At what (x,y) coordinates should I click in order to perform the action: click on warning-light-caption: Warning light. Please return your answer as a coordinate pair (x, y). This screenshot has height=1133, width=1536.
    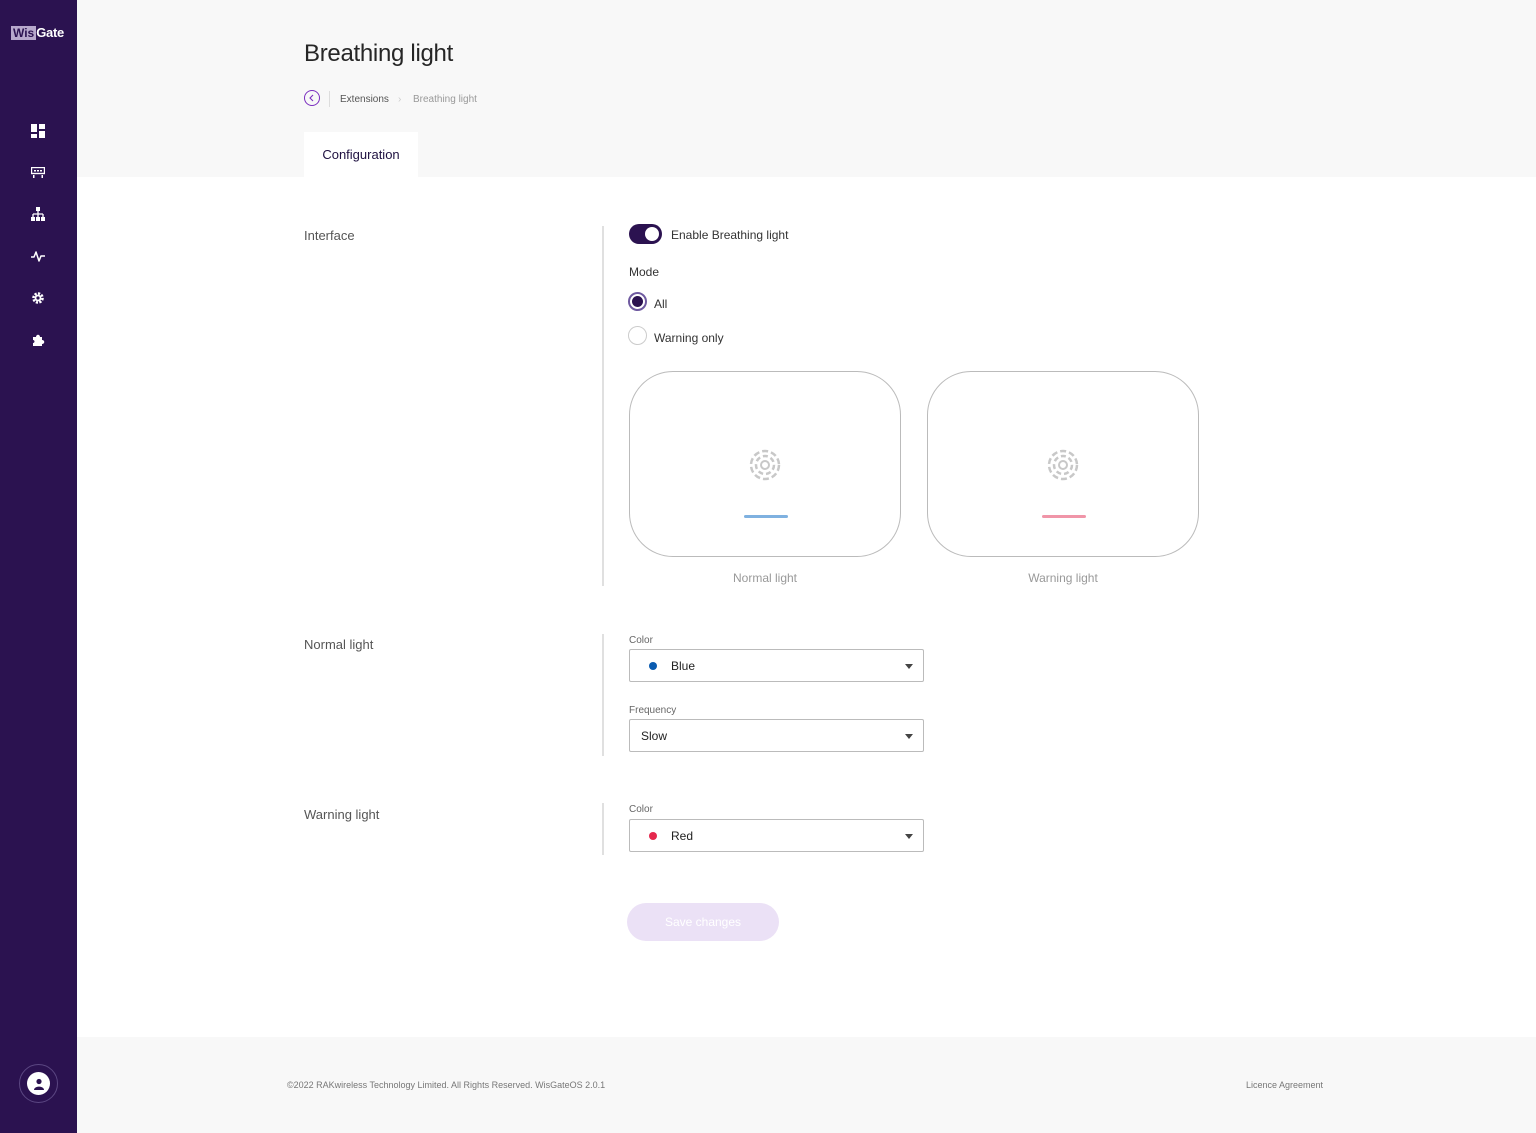
    Looking at the image, I should click on (1063, 578).